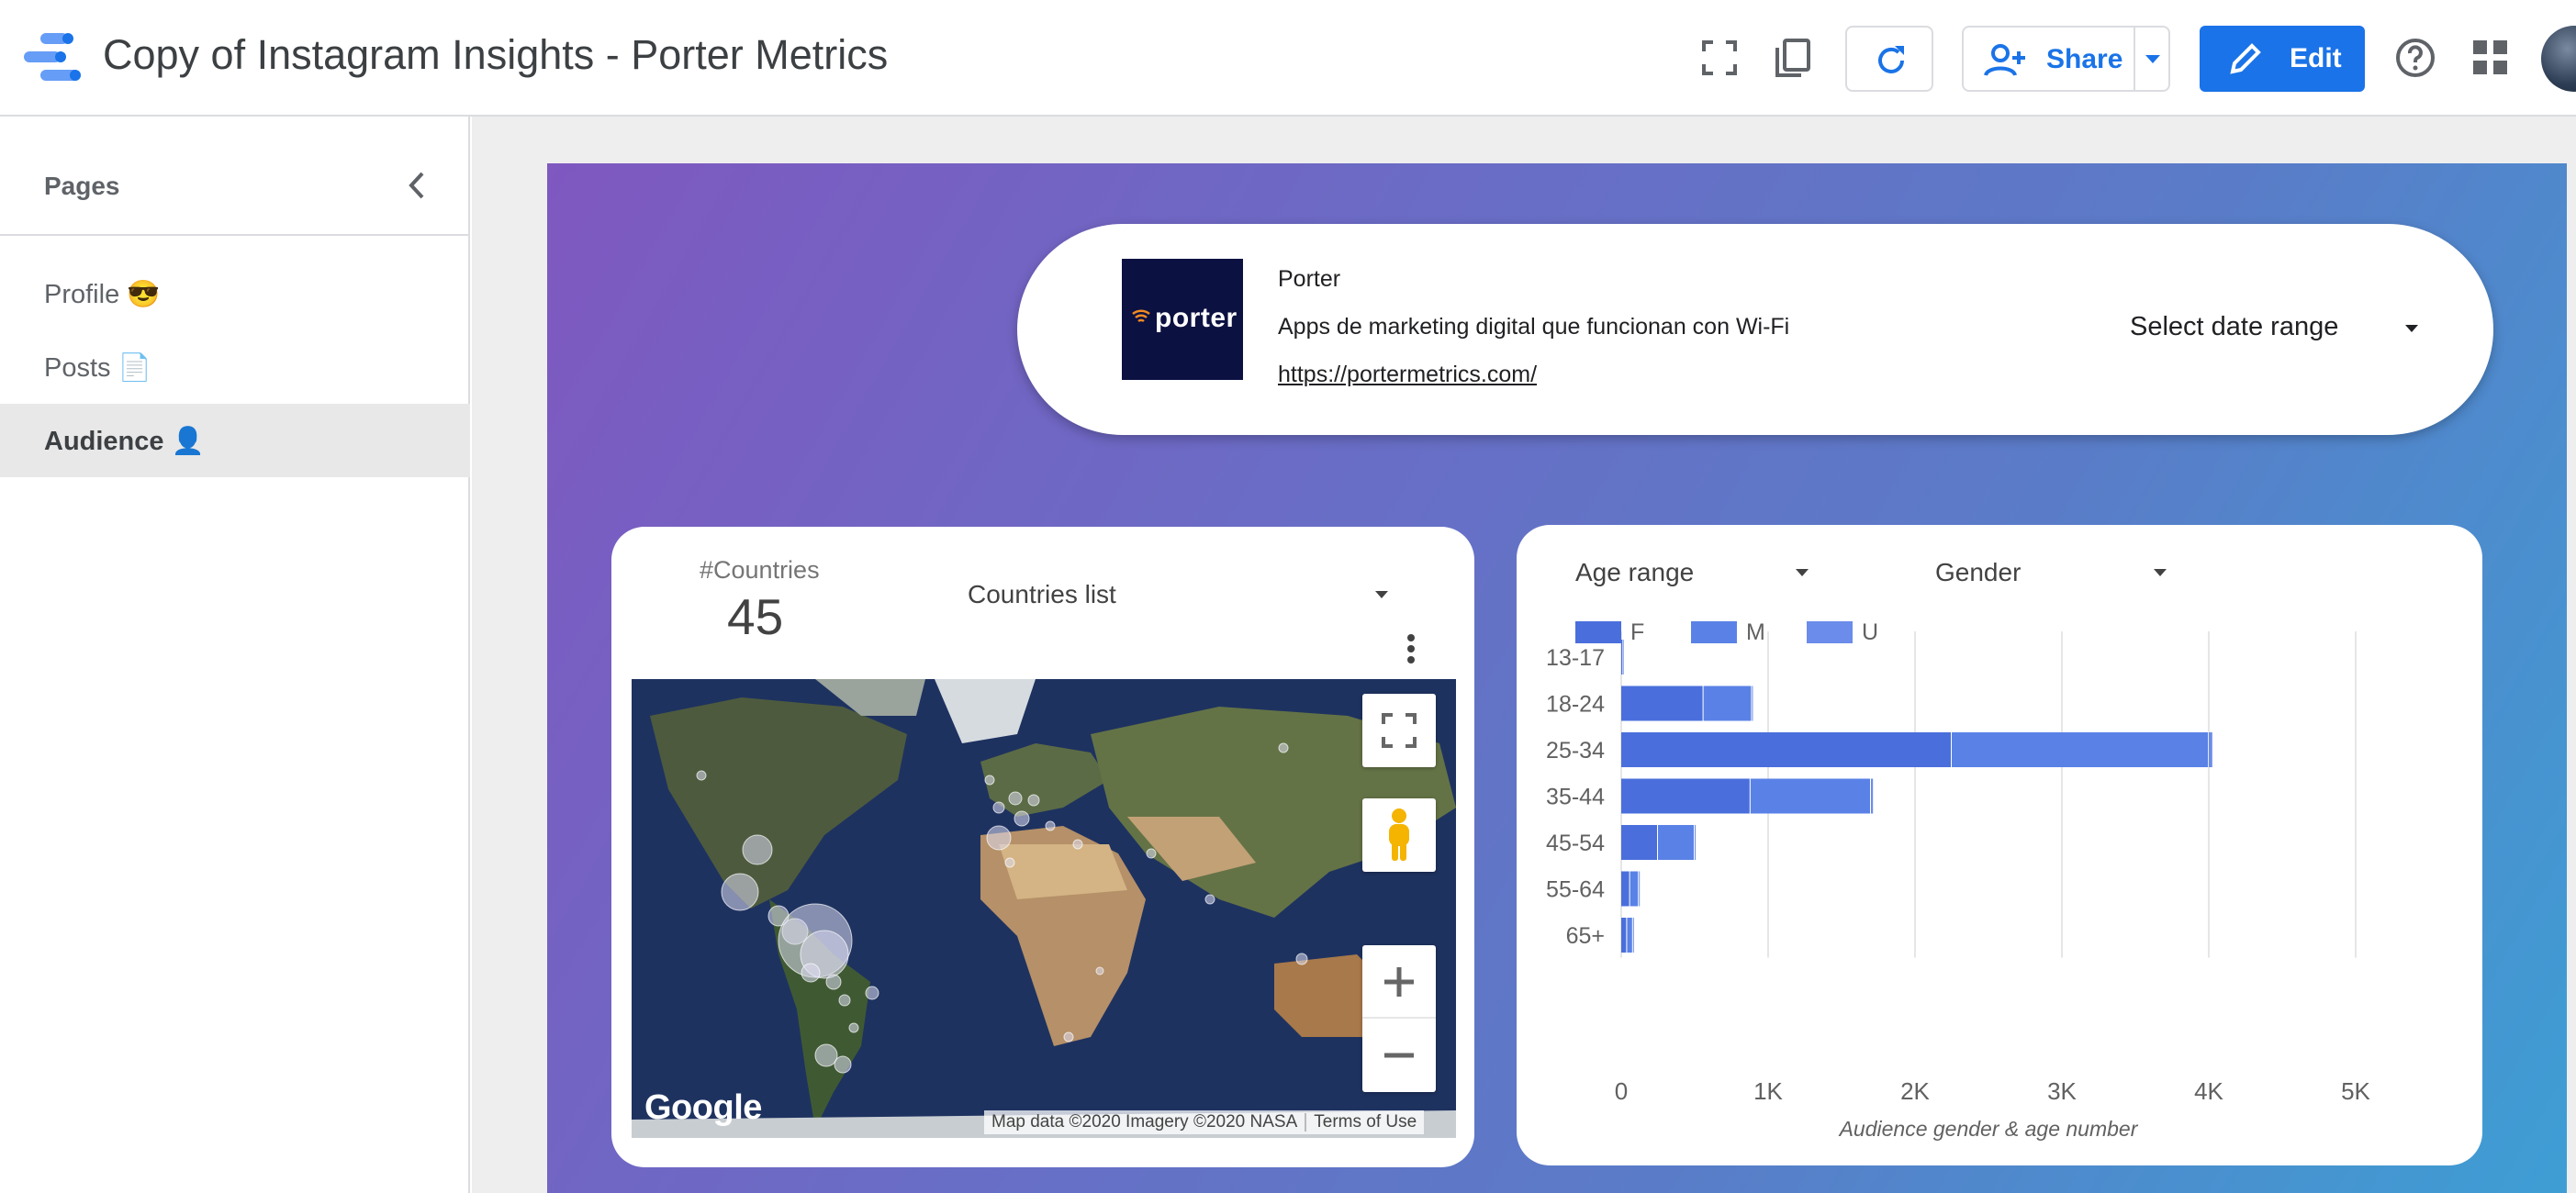  Describe the element at coordinates (2491, 58) in the screenshot. I see `apps-grid-icon` at that location.